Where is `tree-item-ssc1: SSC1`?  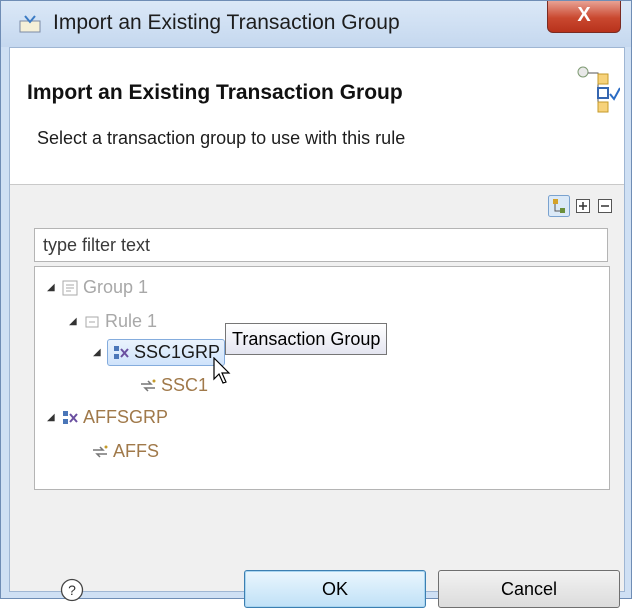
tree-item-ssc1: SSC1 is located at coordinates (173, 385).